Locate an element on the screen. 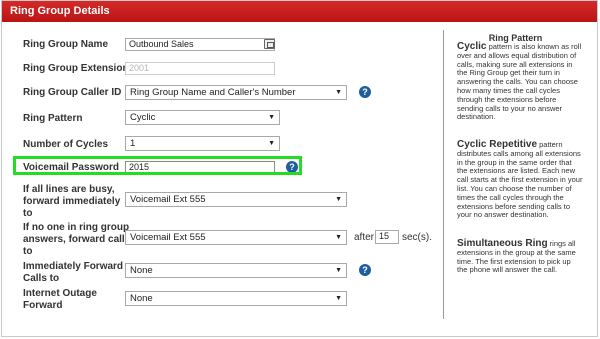 The image size is (600, 339). busy-forward-select: Voicemail Ext 555 ▼ is located at coordinates (236, 199).